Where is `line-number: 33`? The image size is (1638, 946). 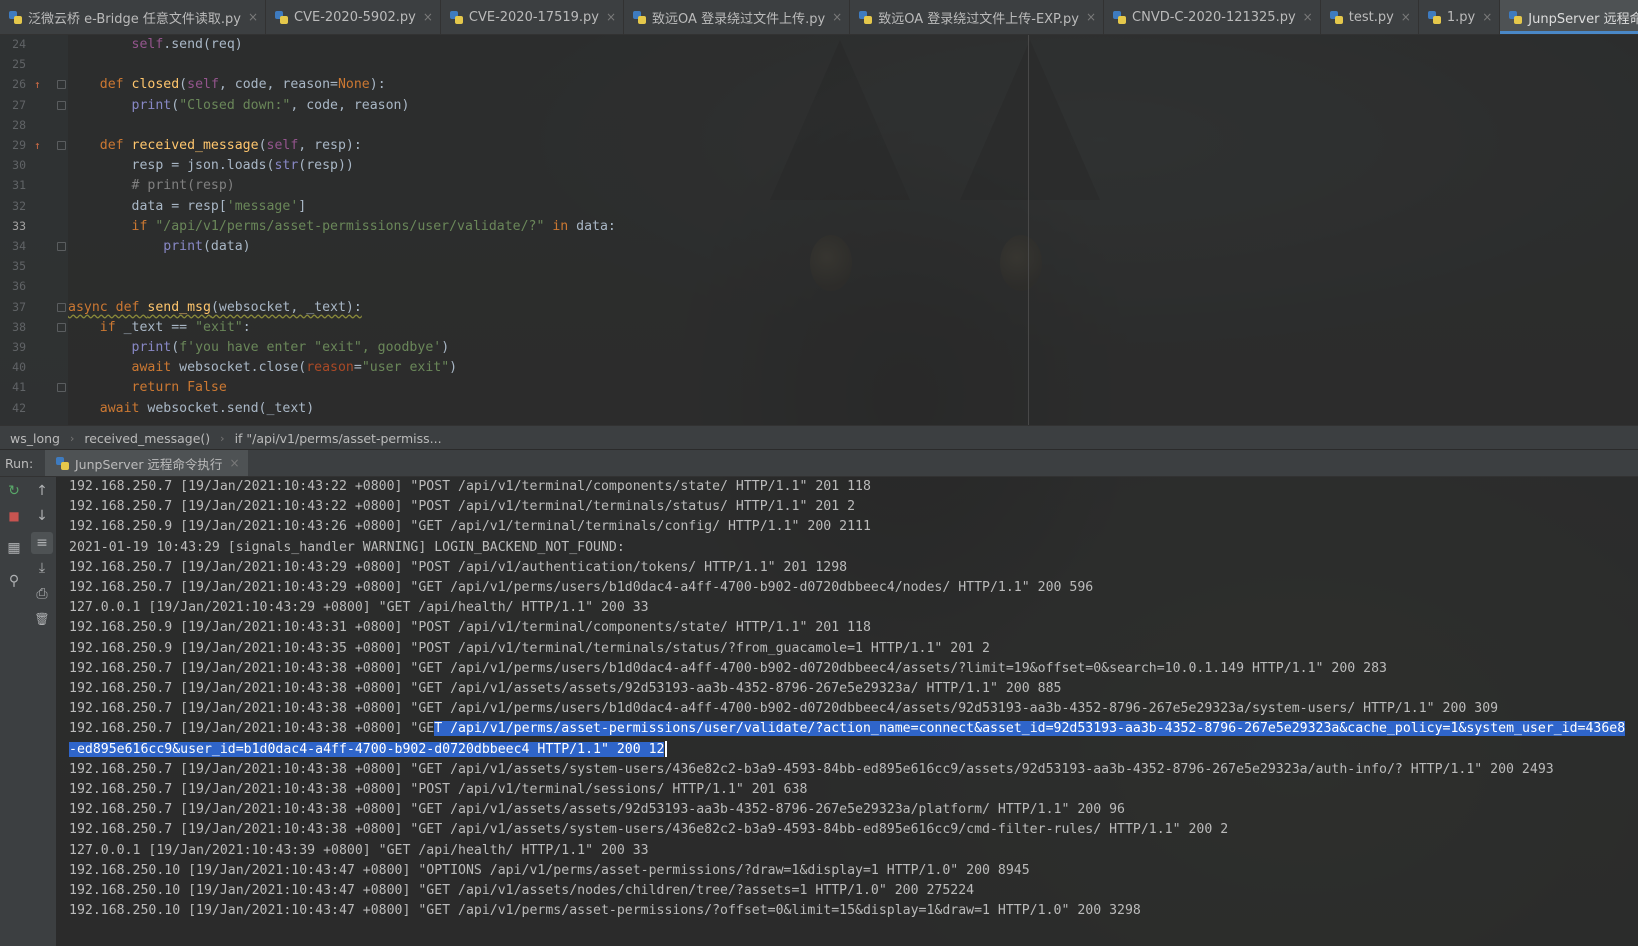
line-number: 33 is located at coordinates (19, 225).